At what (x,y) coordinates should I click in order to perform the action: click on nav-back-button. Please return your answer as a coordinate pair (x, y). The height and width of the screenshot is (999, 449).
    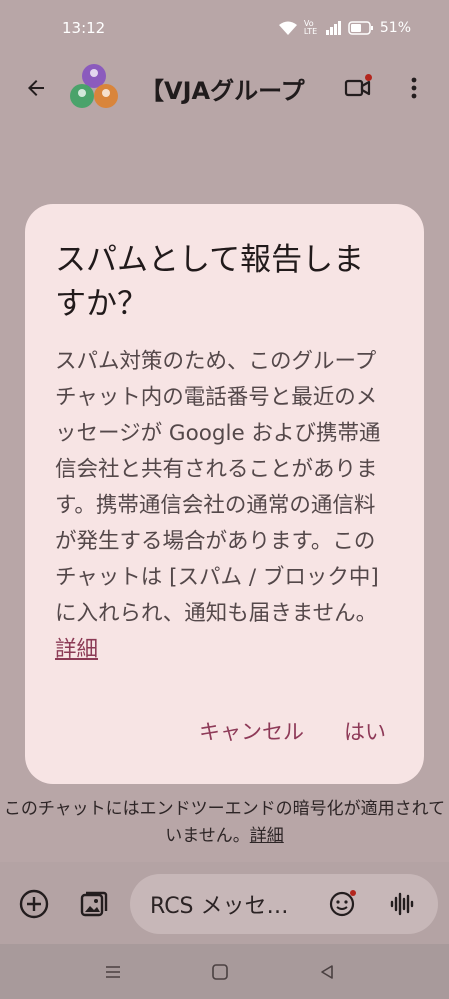
    Looking at the image, I should click on (327, 972).